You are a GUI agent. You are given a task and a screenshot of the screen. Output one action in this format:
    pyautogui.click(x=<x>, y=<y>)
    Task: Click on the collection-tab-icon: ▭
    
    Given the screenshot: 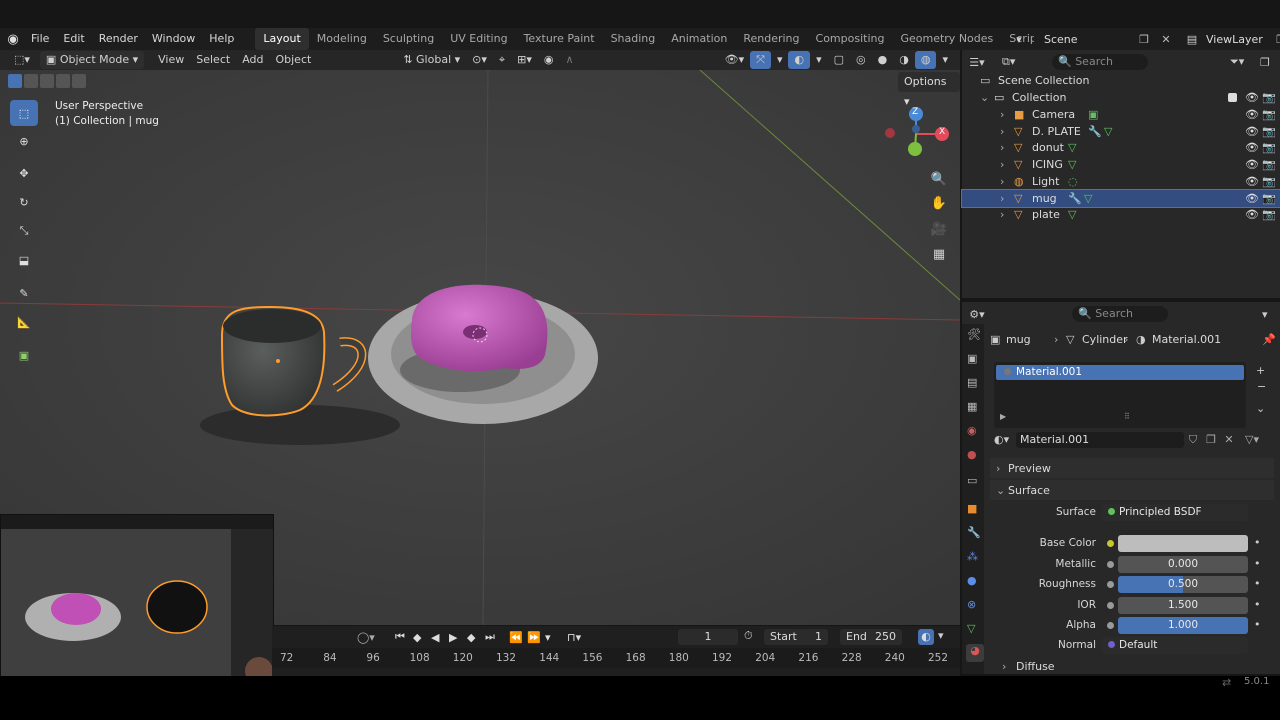 What is the action you would take?
    pyautogui.click(x=972, y=480)
    